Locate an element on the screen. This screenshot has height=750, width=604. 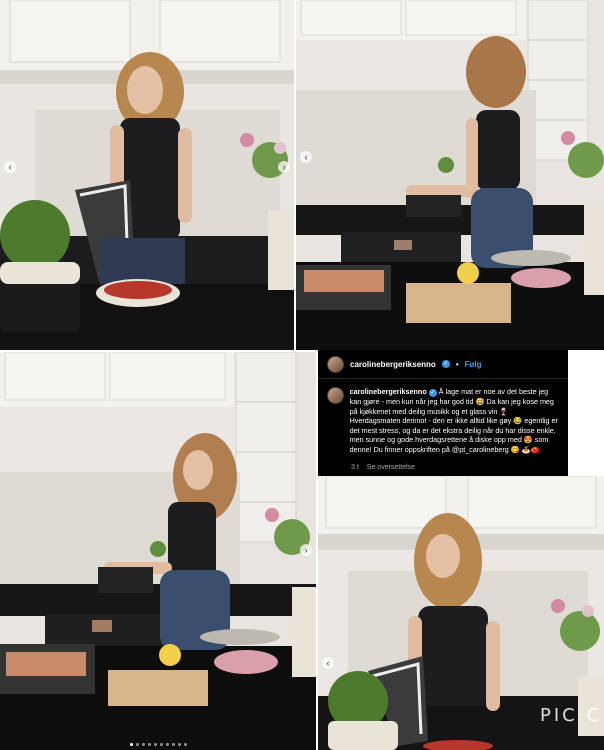
carousel-prev-button-4: ‹ is located at coordinates (328, 663).